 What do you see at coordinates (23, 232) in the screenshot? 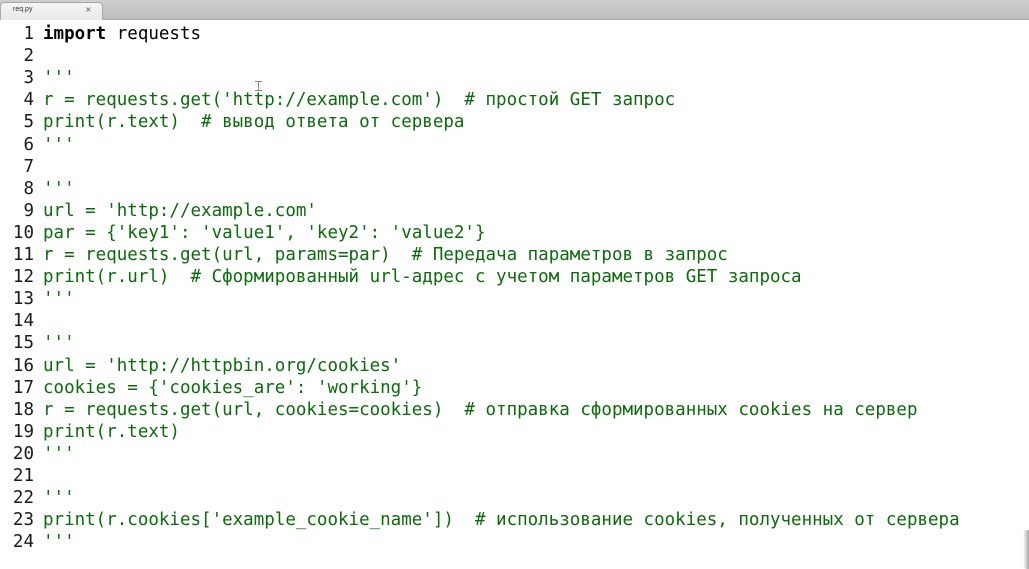
I see `line-number: 10` at bounding box center [23, 232].